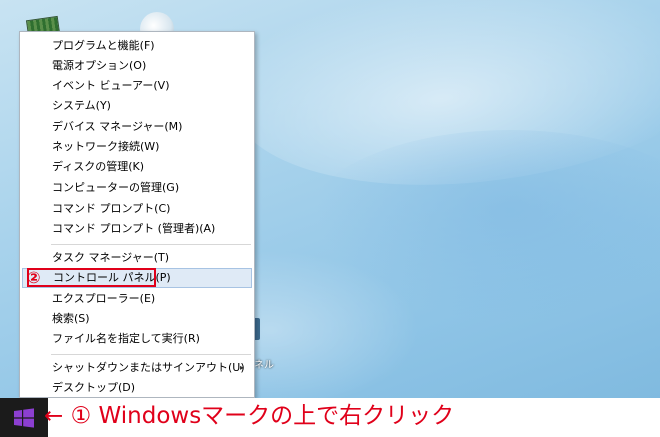 This screenshot has height=437, width=660. What do you see at coordinates (91, 277) in the screenshot?
I see `highlight-box-control-panel` at bounding box center [91, 277].